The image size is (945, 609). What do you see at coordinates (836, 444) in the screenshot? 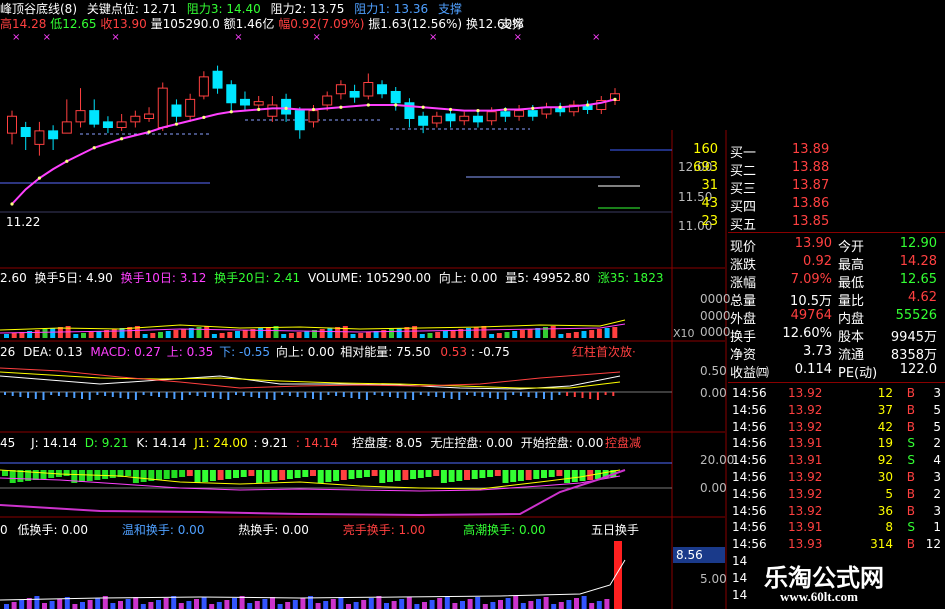
I see `tick-row: 14:56 13.91 19 S 2` at bounding box center [836, 444].